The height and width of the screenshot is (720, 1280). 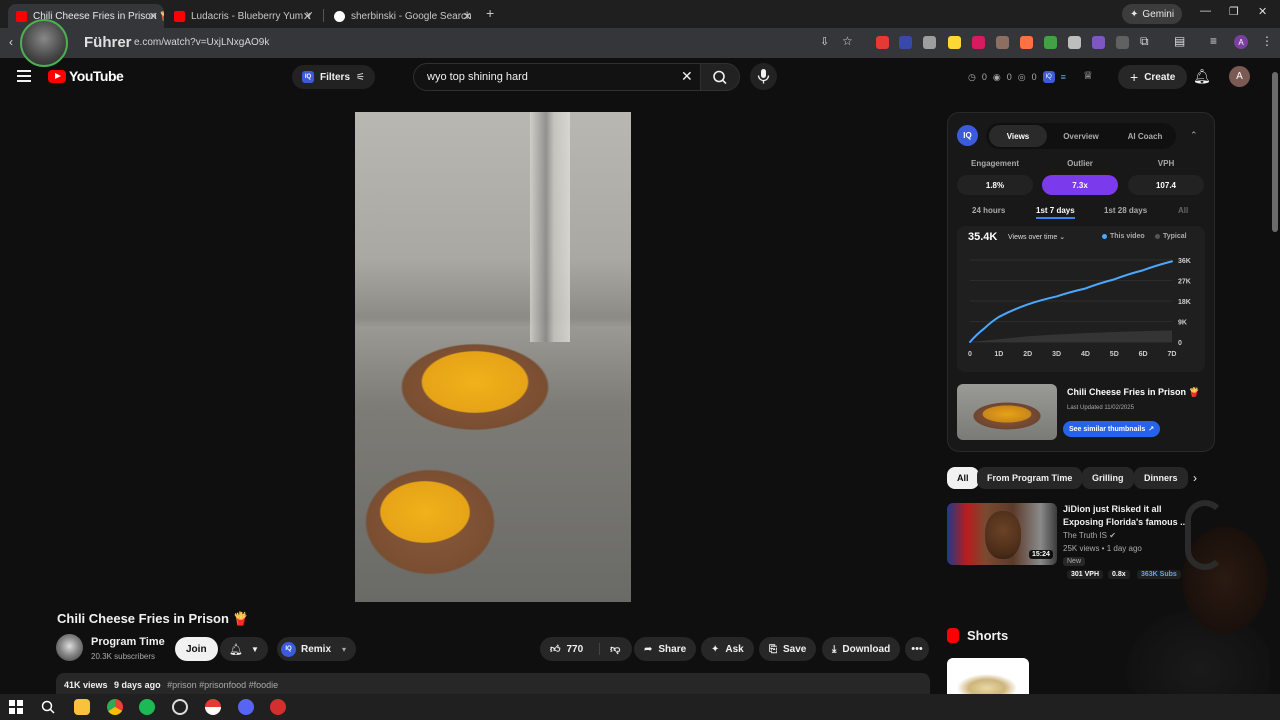 I want to click on hashtags: #prison #prisonfood #foodie, so click(x=222, y=685).